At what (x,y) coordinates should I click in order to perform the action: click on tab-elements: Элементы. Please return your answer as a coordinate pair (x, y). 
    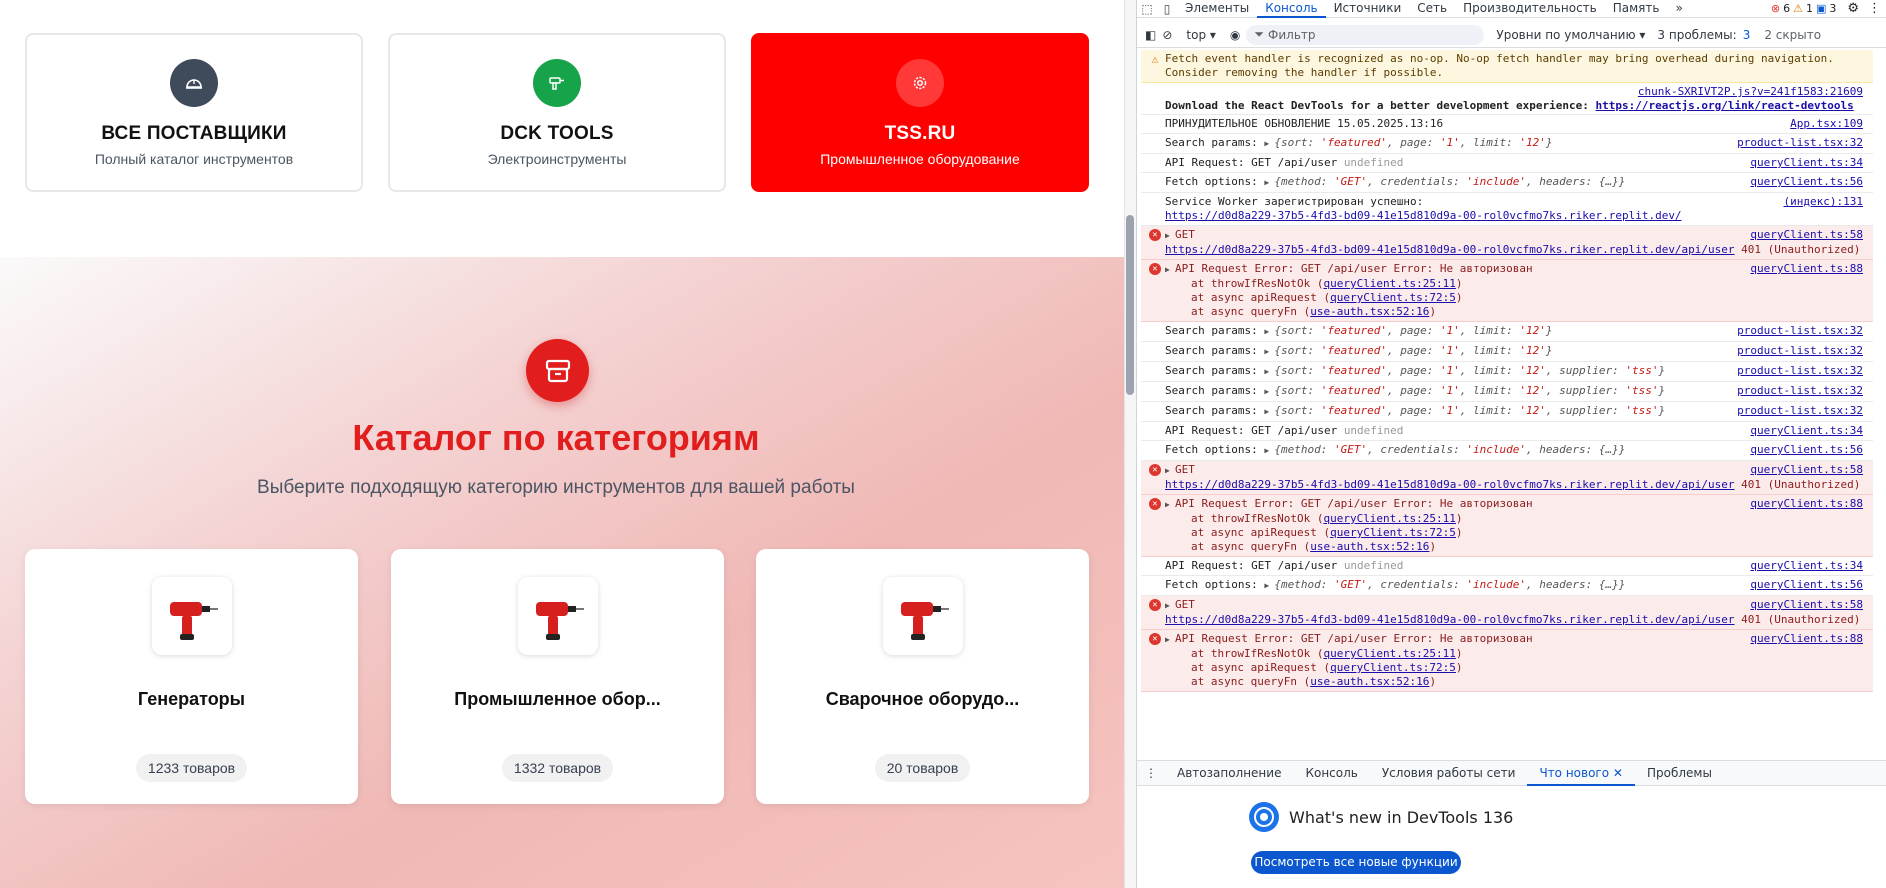
    Looking at the image, I should click on (1217, 9).